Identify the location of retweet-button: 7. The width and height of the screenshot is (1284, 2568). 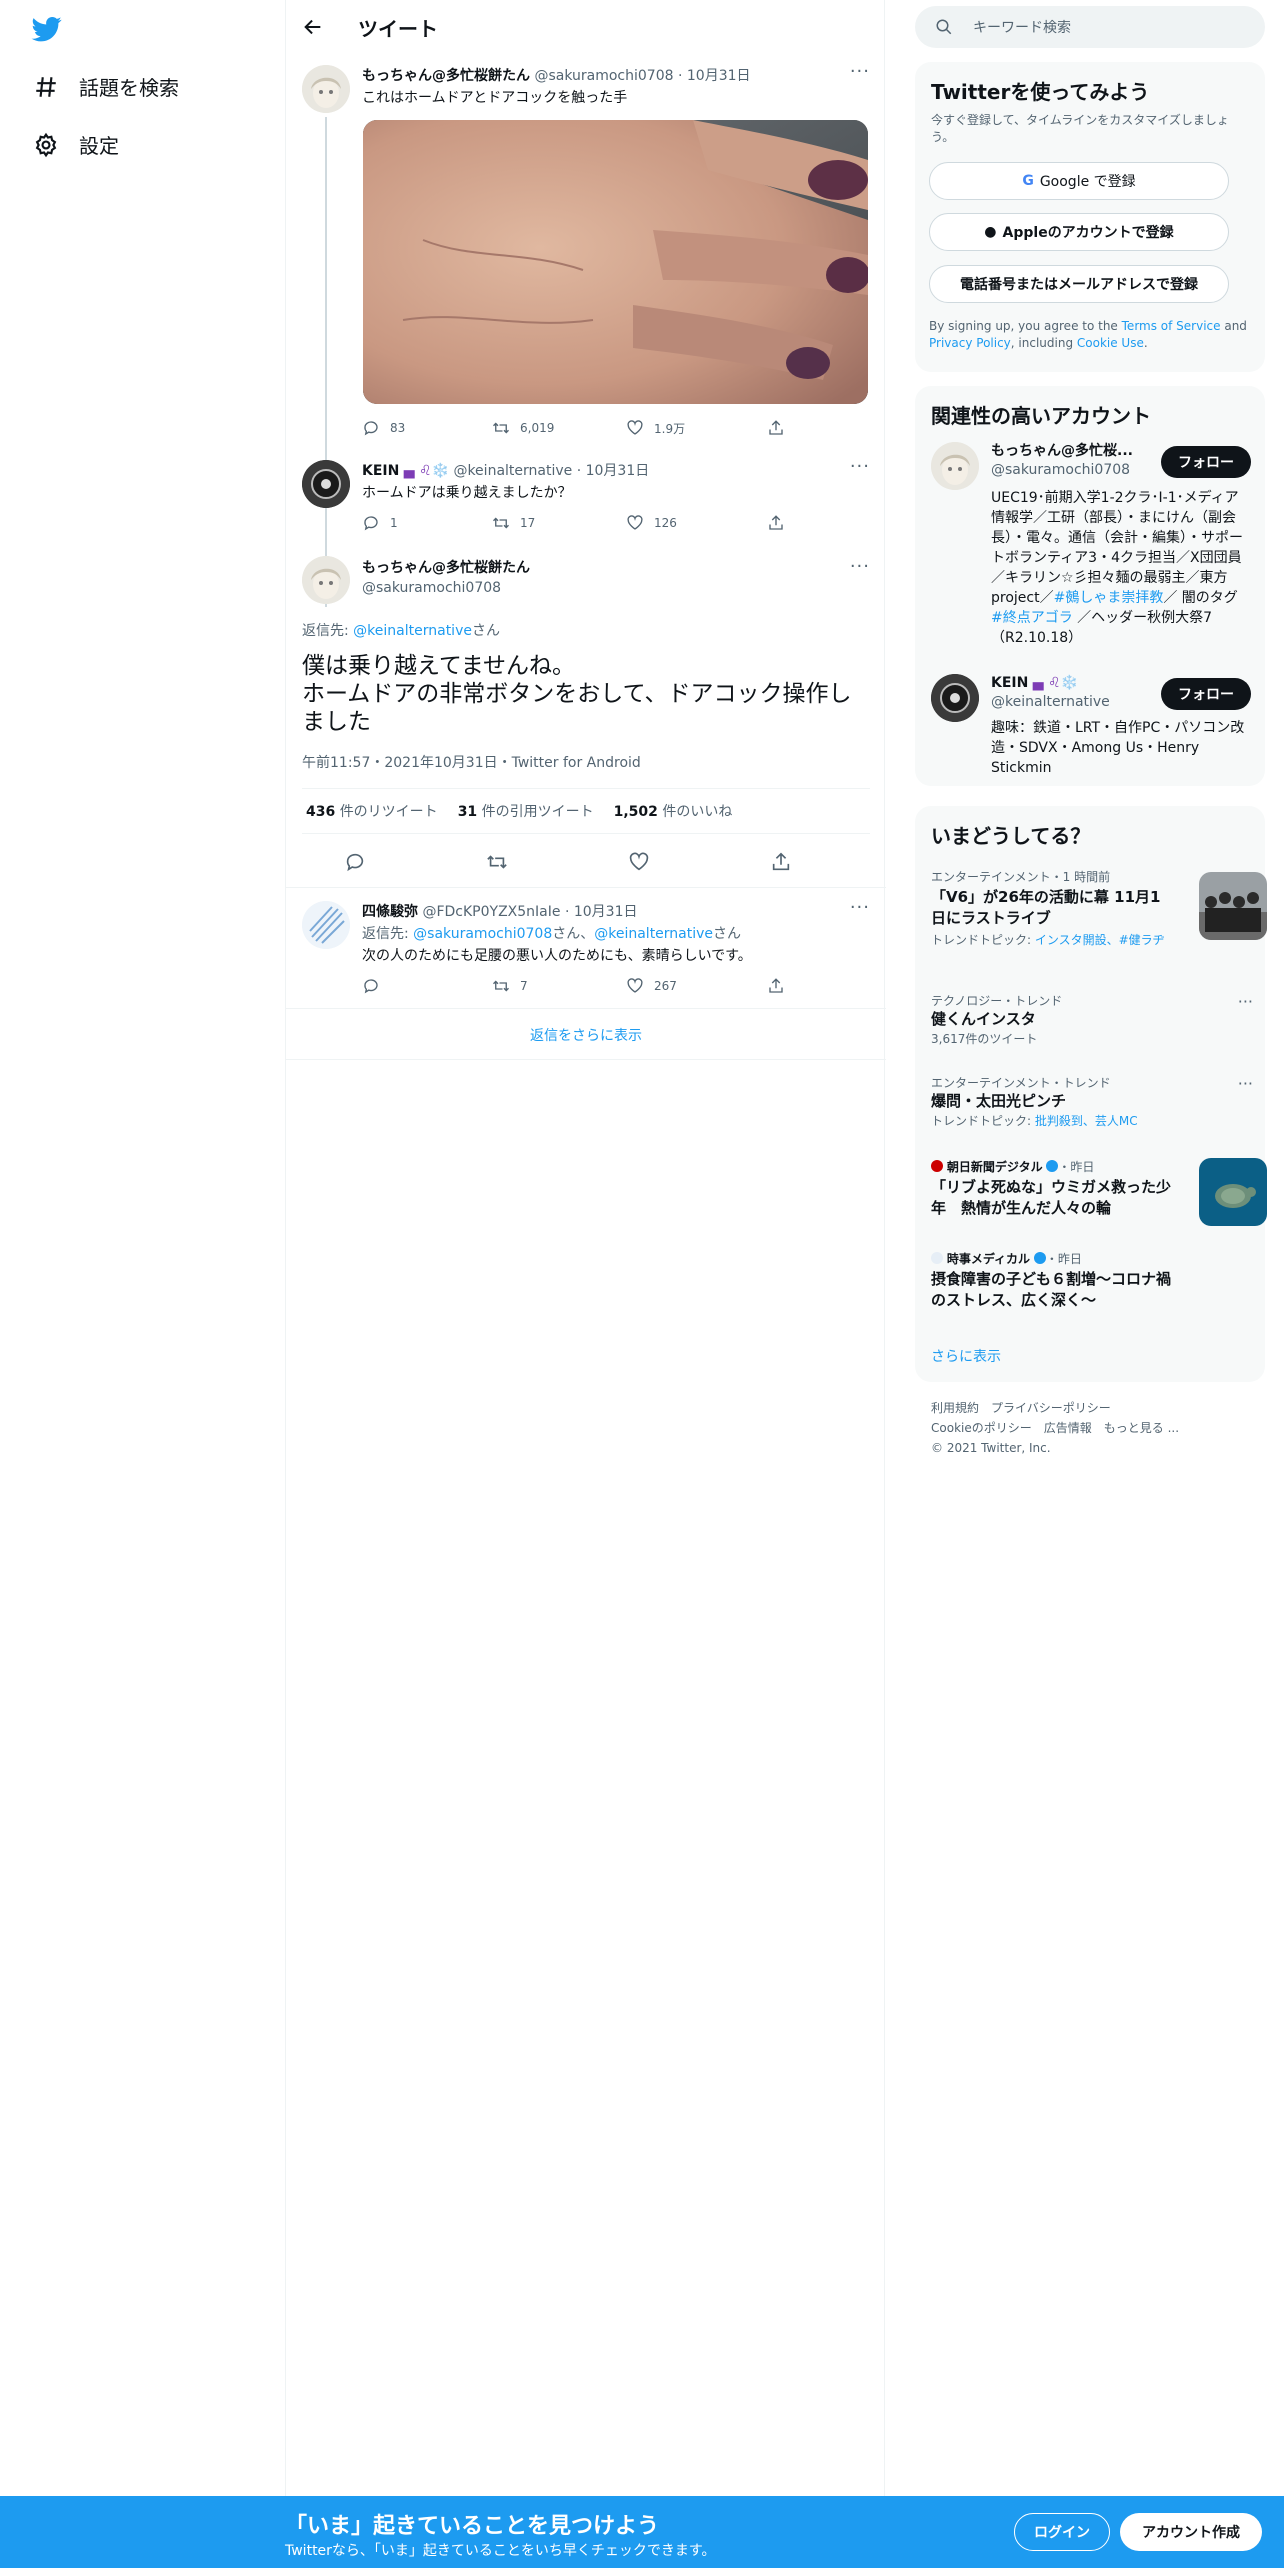
(510, 986).